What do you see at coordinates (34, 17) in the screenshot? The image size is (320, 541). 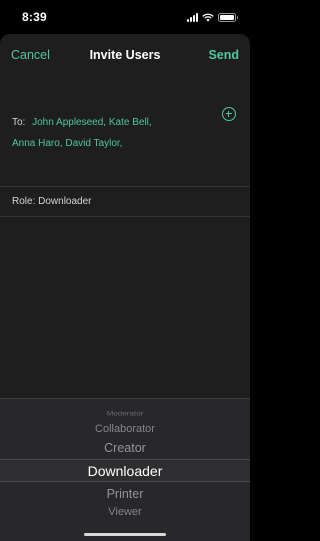 I see `status-time: 8:39` at bounding box center [34, 17].